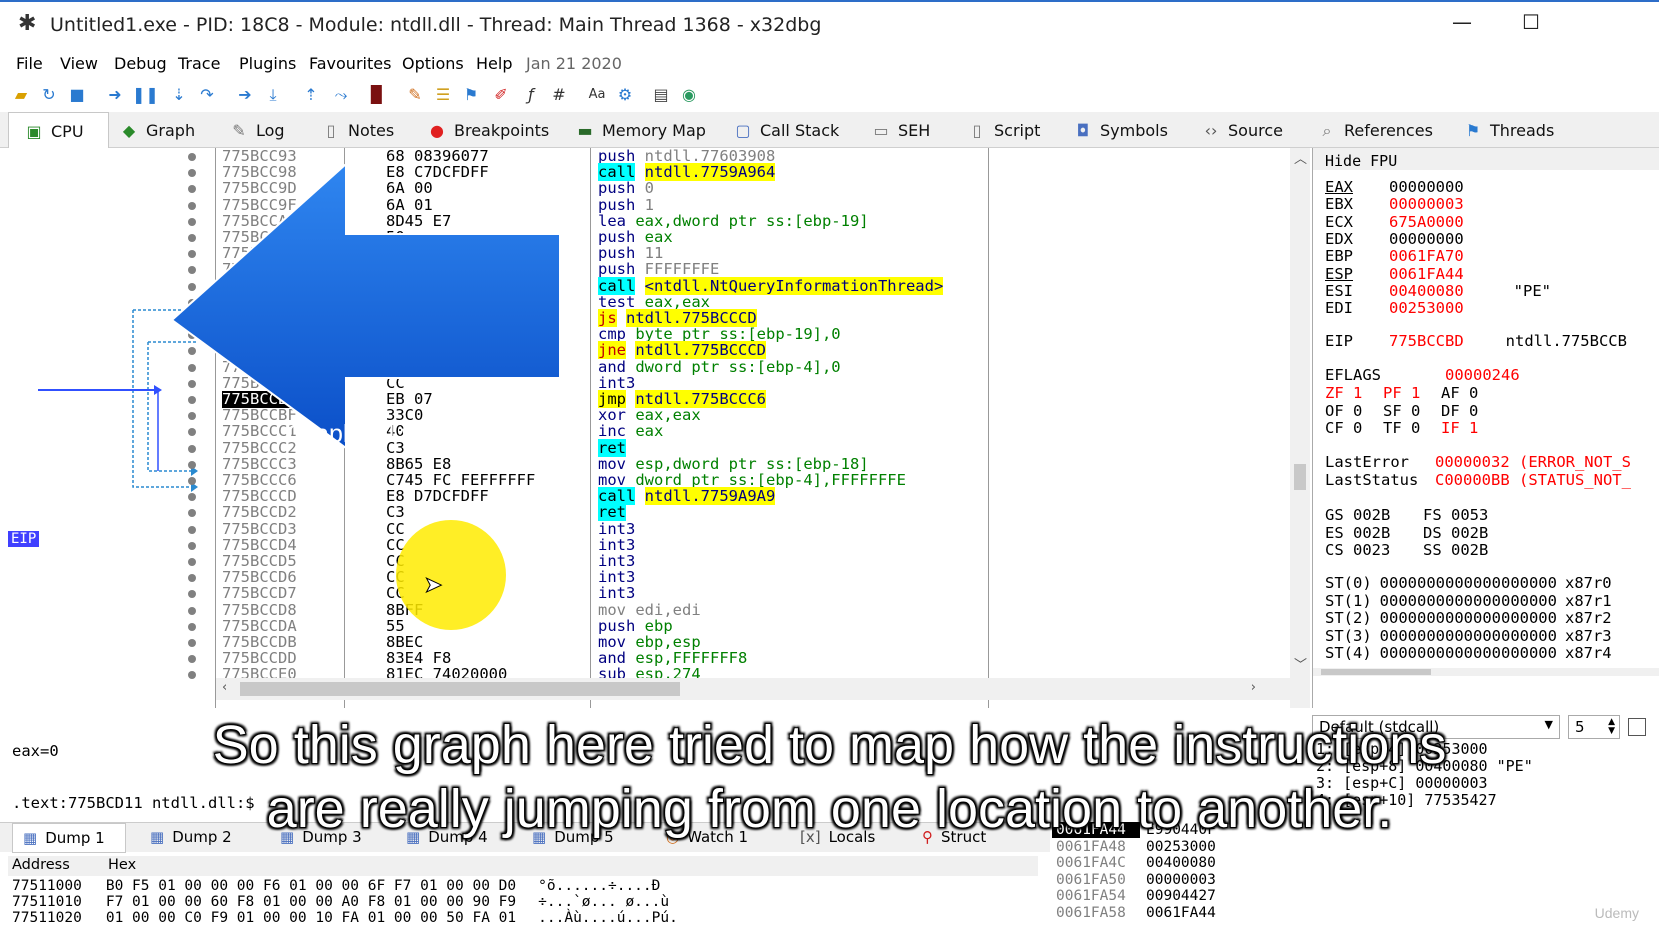 The width and height of the screenshot is (1659, 927). Describe the element at coordinates (1455, 515) in the screenshot. I see `segment-register: FS 0053` at that location.